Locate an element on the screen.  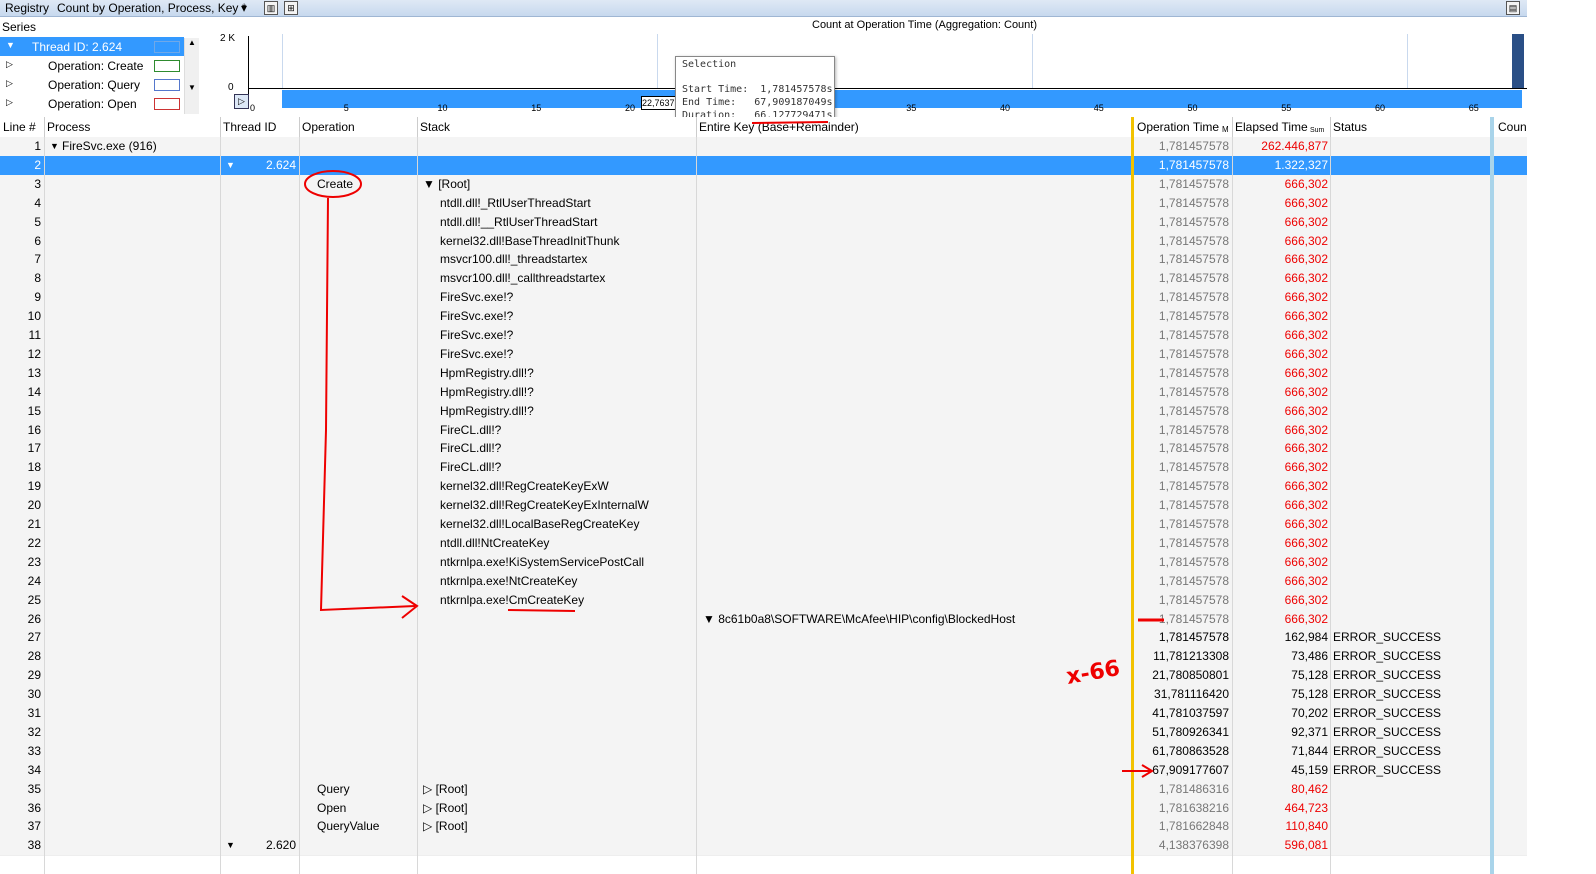
underline-annotation is located at coordinates (541, 610).